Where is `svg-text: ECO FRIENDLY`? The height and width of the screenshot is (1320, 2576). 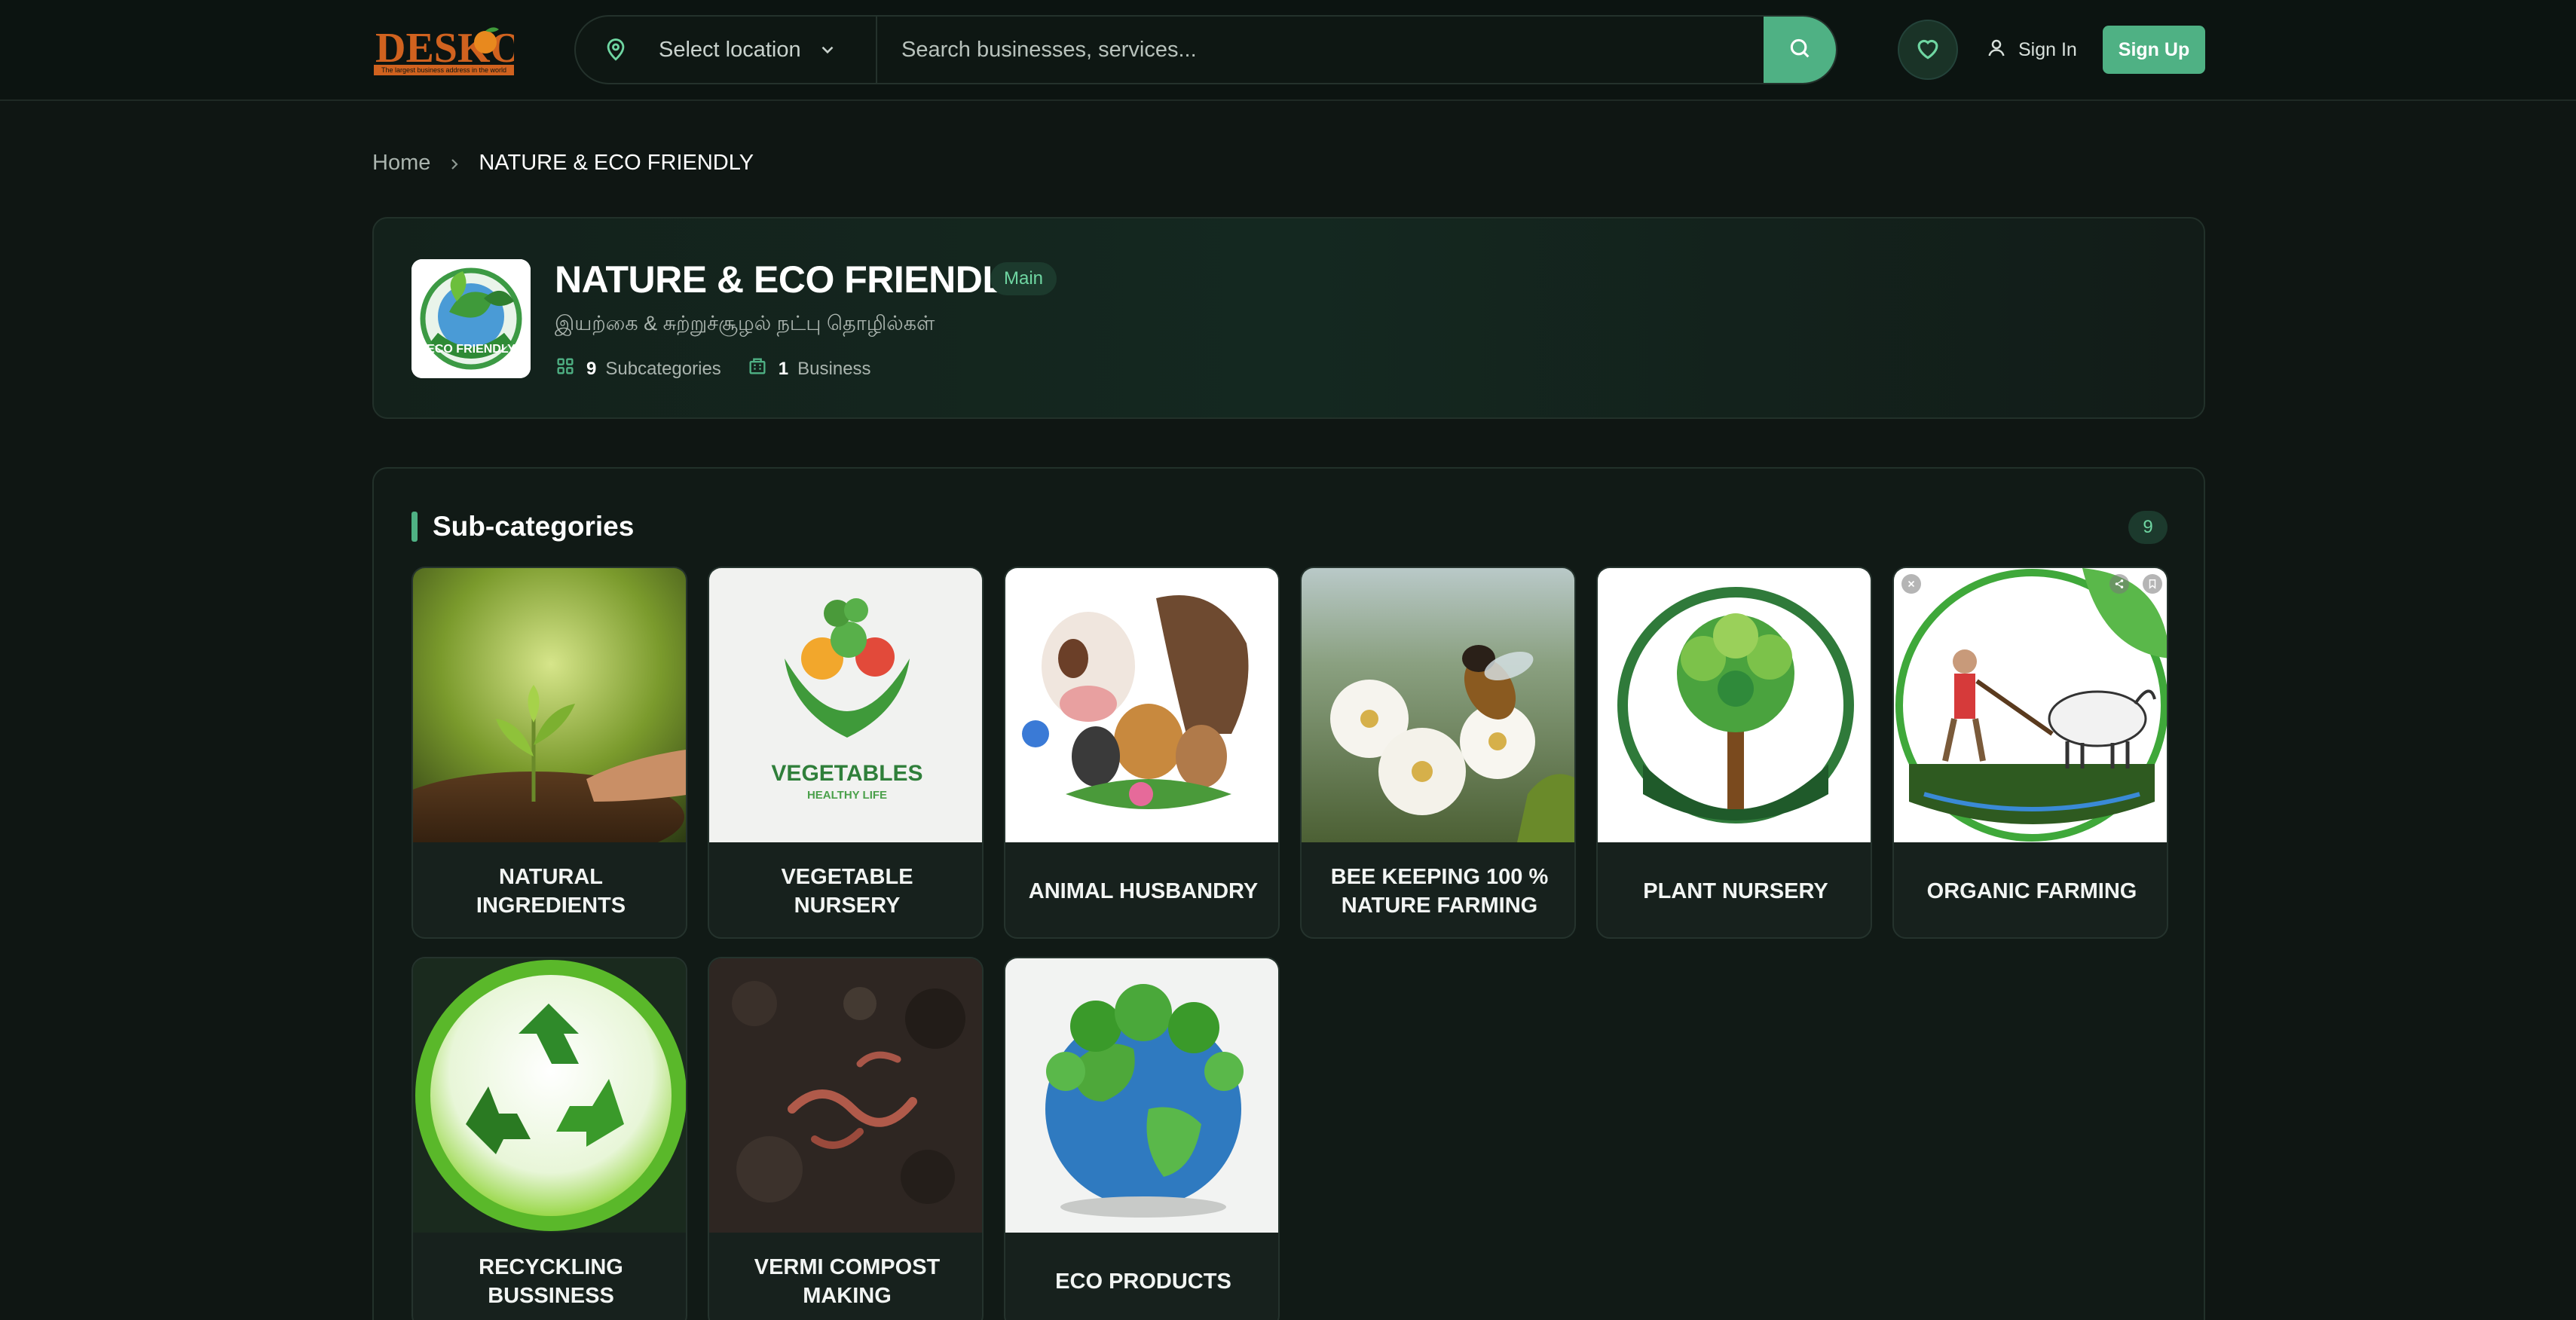
svg-text: ECO FRIENDLY is located at coordinates (471, 350).